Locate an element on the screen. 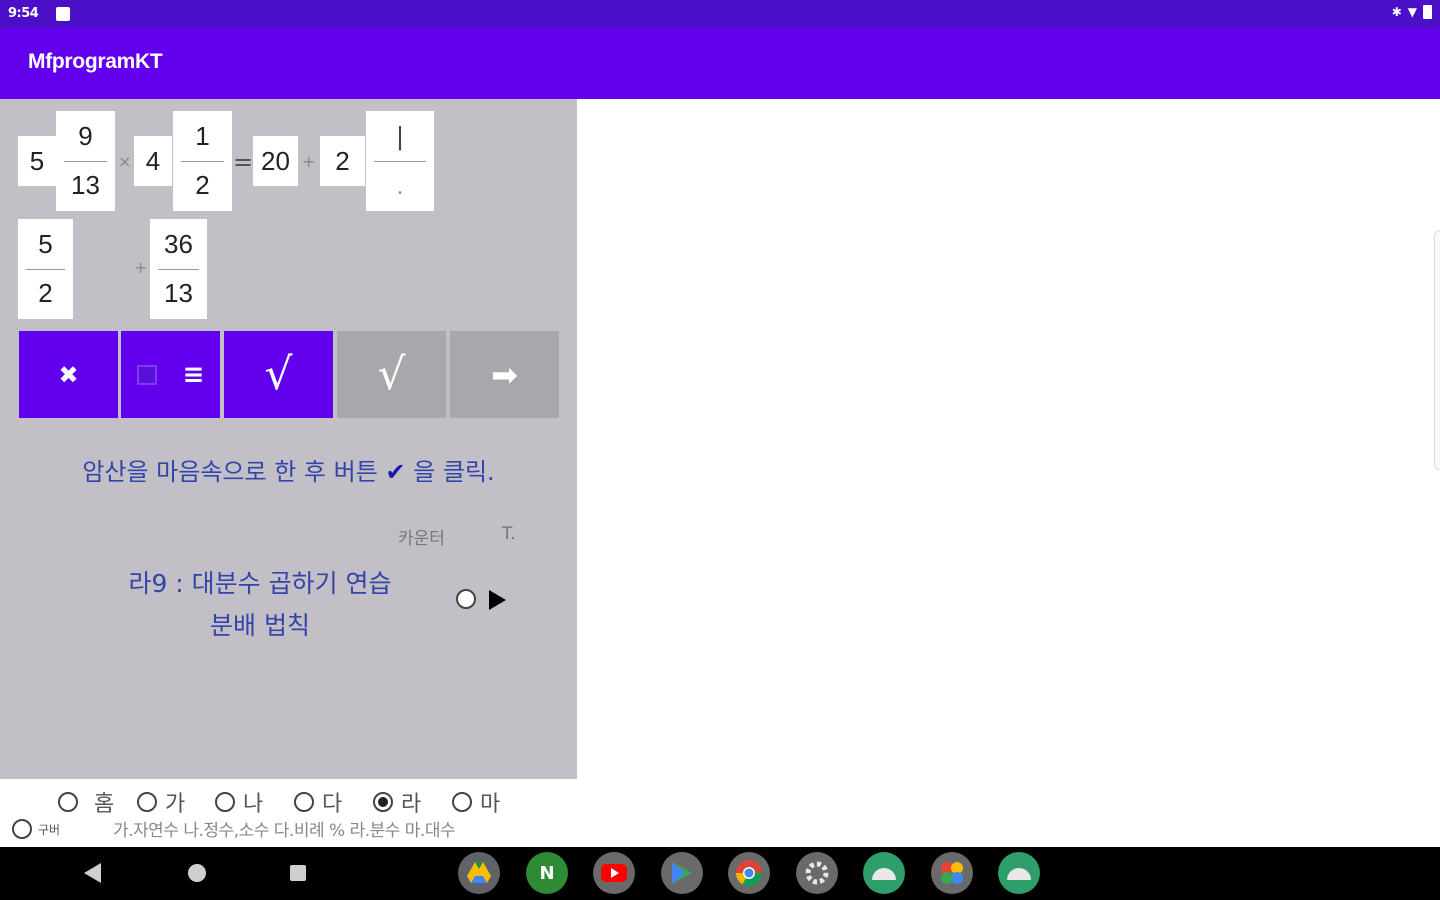 Image resolution: width=1440 pixels, height=900 pixels. bluetooth-icon: ✱ is located at coordinates (1396, 12).